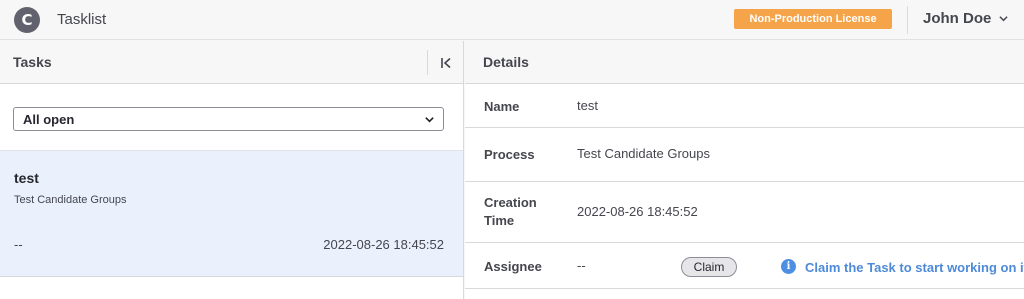 This screenshot has height=299, width=1024. Describe the element at coordinates (813, 19) in the screenshot. I see `license-badge: Non-Production License` at that location.